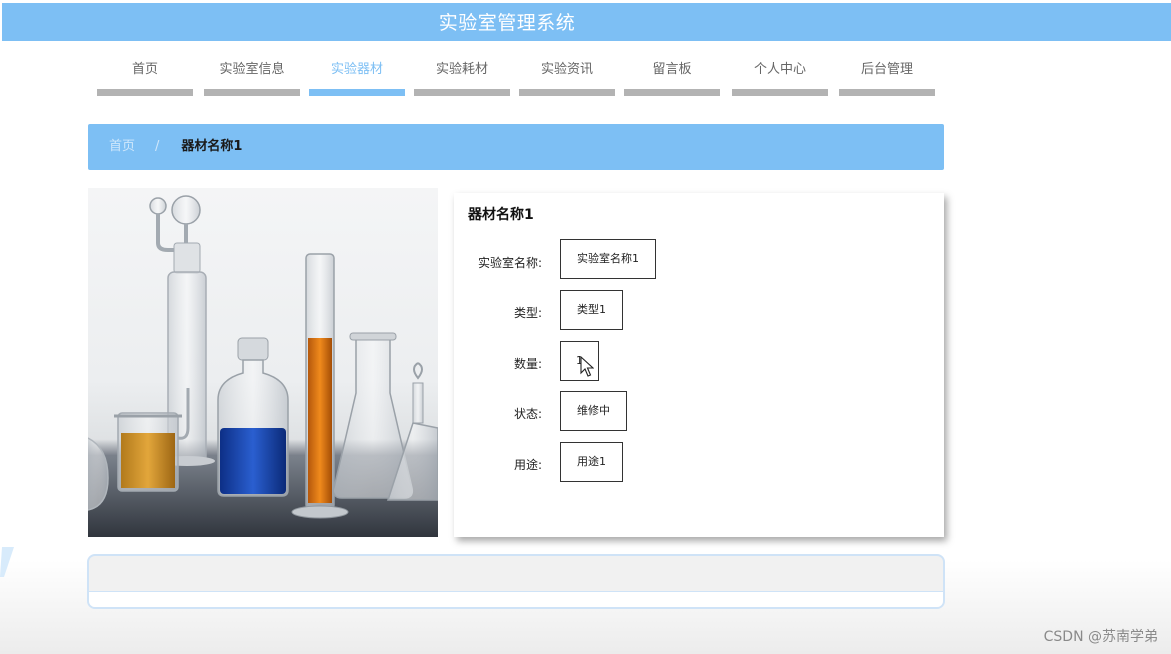 The width and height of the screenshot is (1171, 654). I want to click on breadcrumb-current: 器材名称1, so click(212, 146).